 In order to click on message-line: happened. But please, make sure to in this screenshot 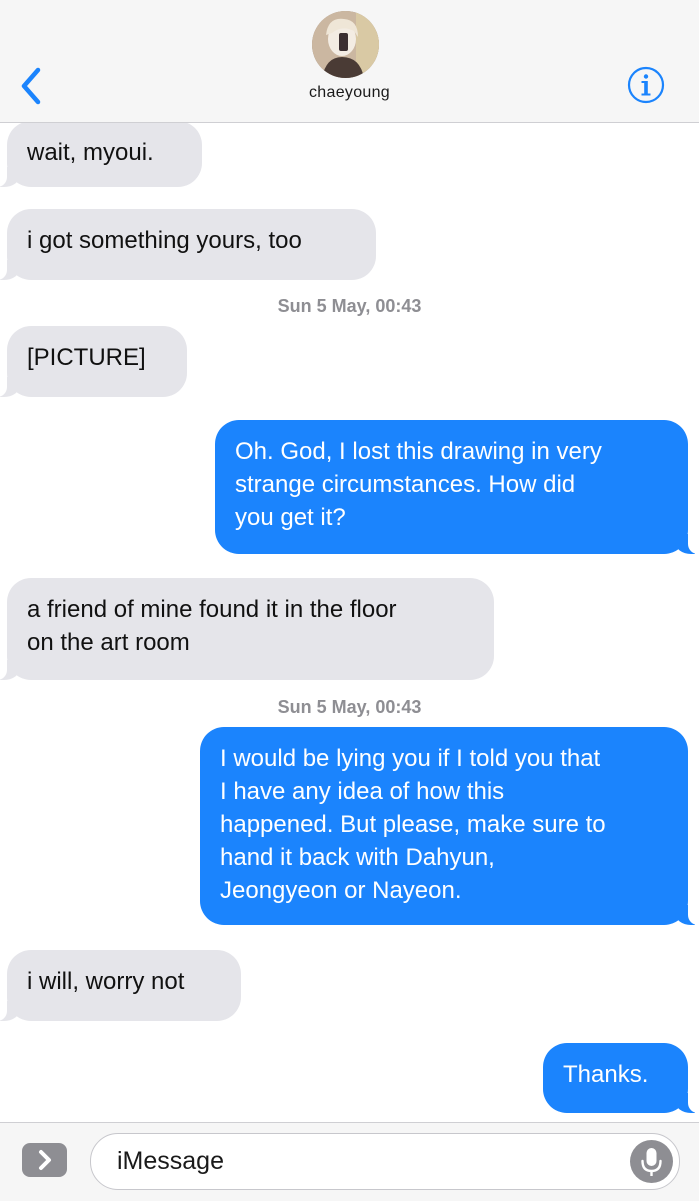, I will do `click(413, 824)`.